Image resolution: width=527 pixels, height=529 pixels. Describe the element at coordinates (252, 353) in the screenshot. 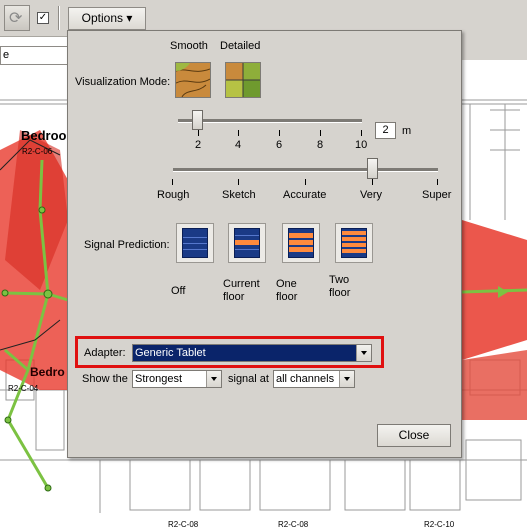

I see `adapter-select: Generic Tablet` at that location.